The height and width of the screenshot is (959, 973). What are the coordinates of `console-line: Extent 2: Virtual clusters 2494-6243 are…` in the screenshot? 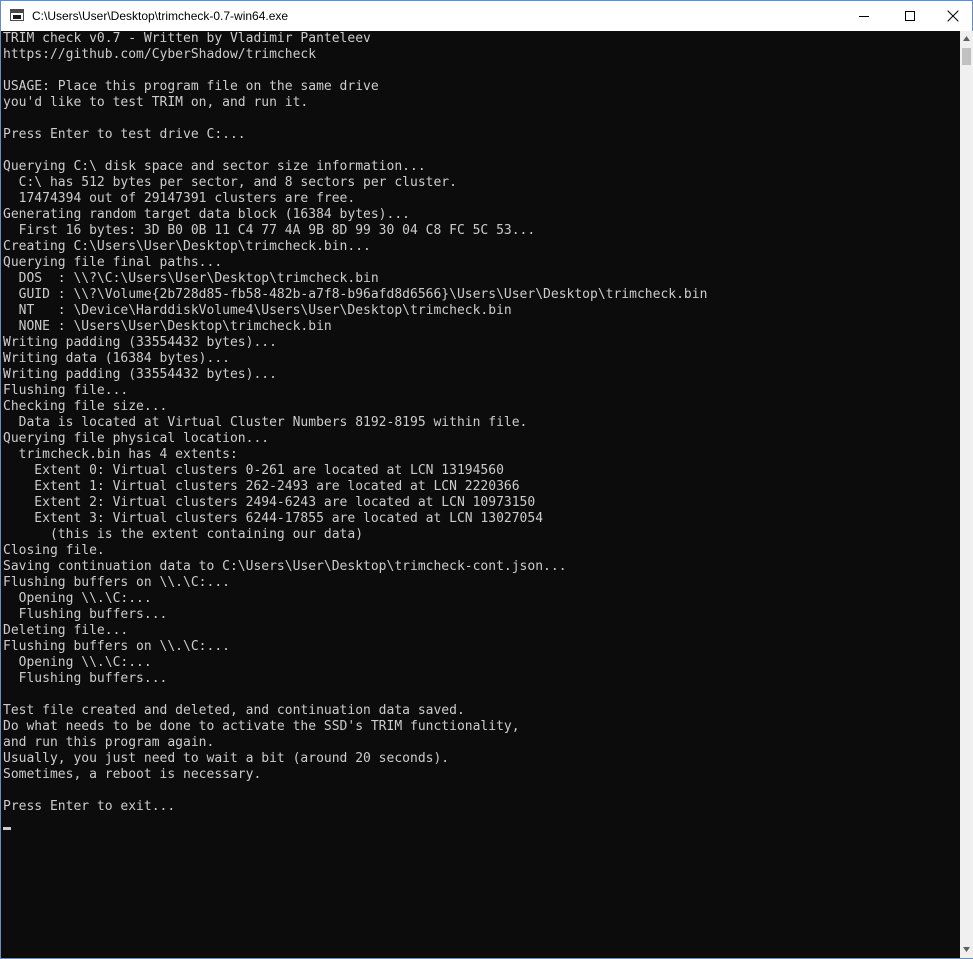 It's located at (269, 502).